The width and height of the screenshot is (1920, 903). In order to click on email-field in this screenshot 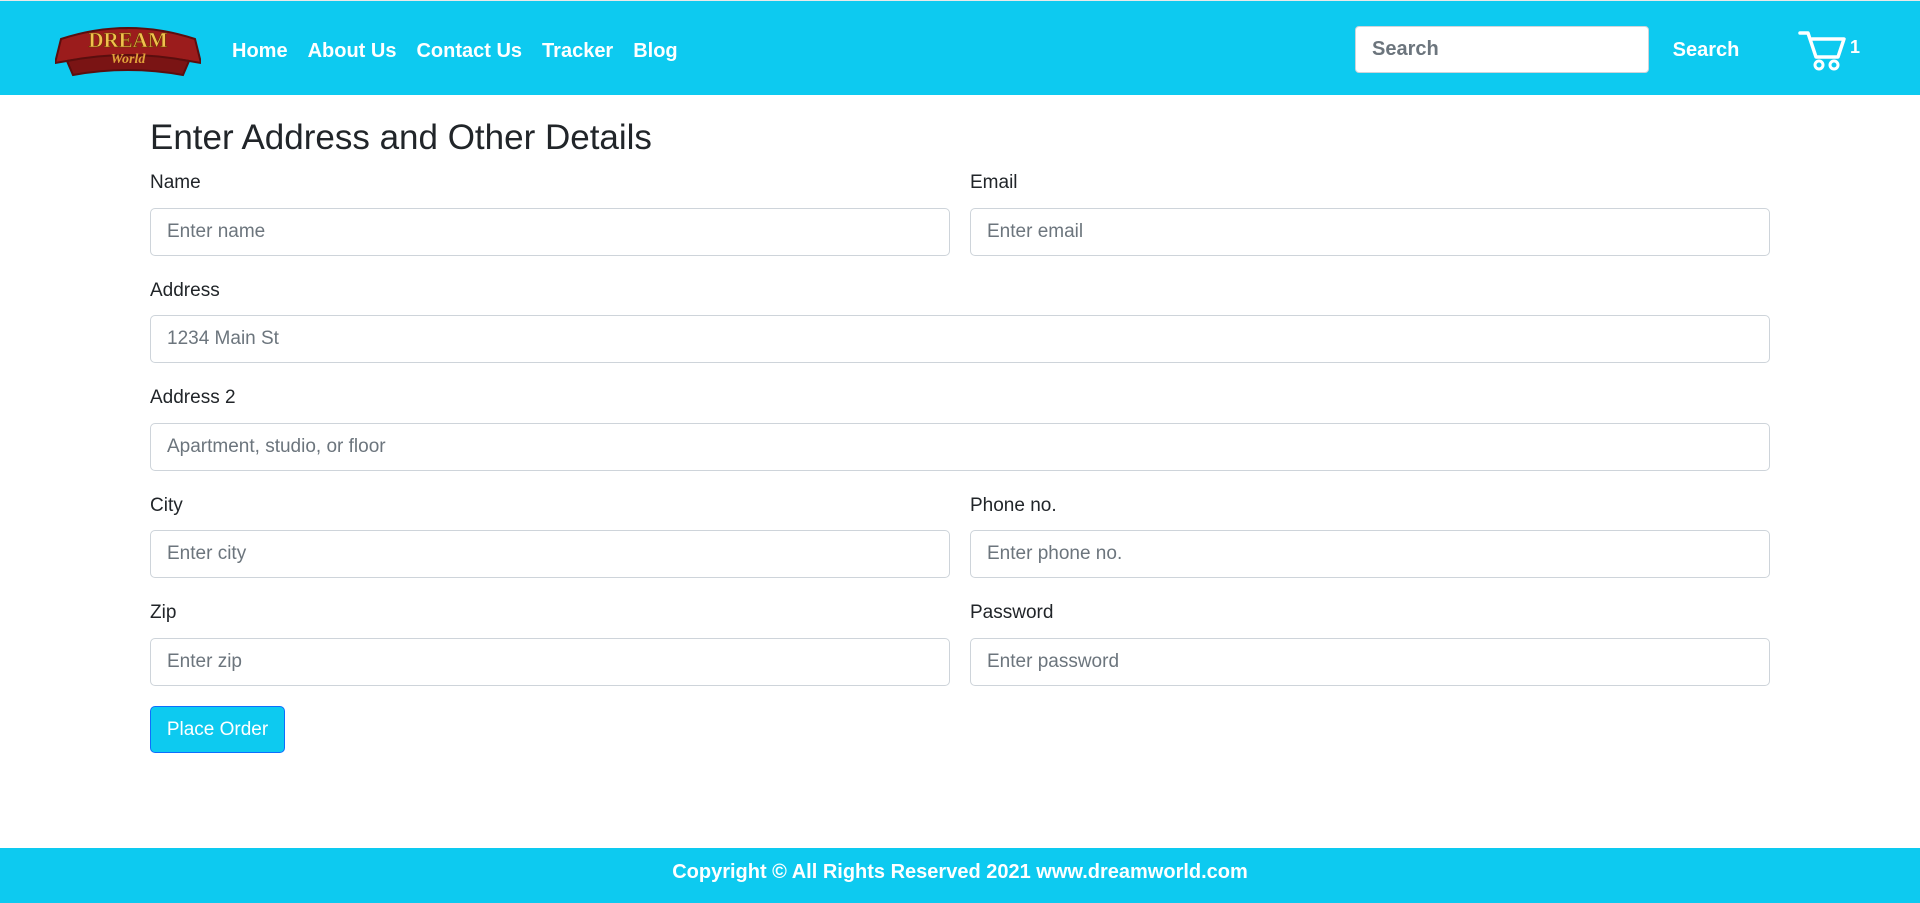, I will do `click(1370, 232)`.